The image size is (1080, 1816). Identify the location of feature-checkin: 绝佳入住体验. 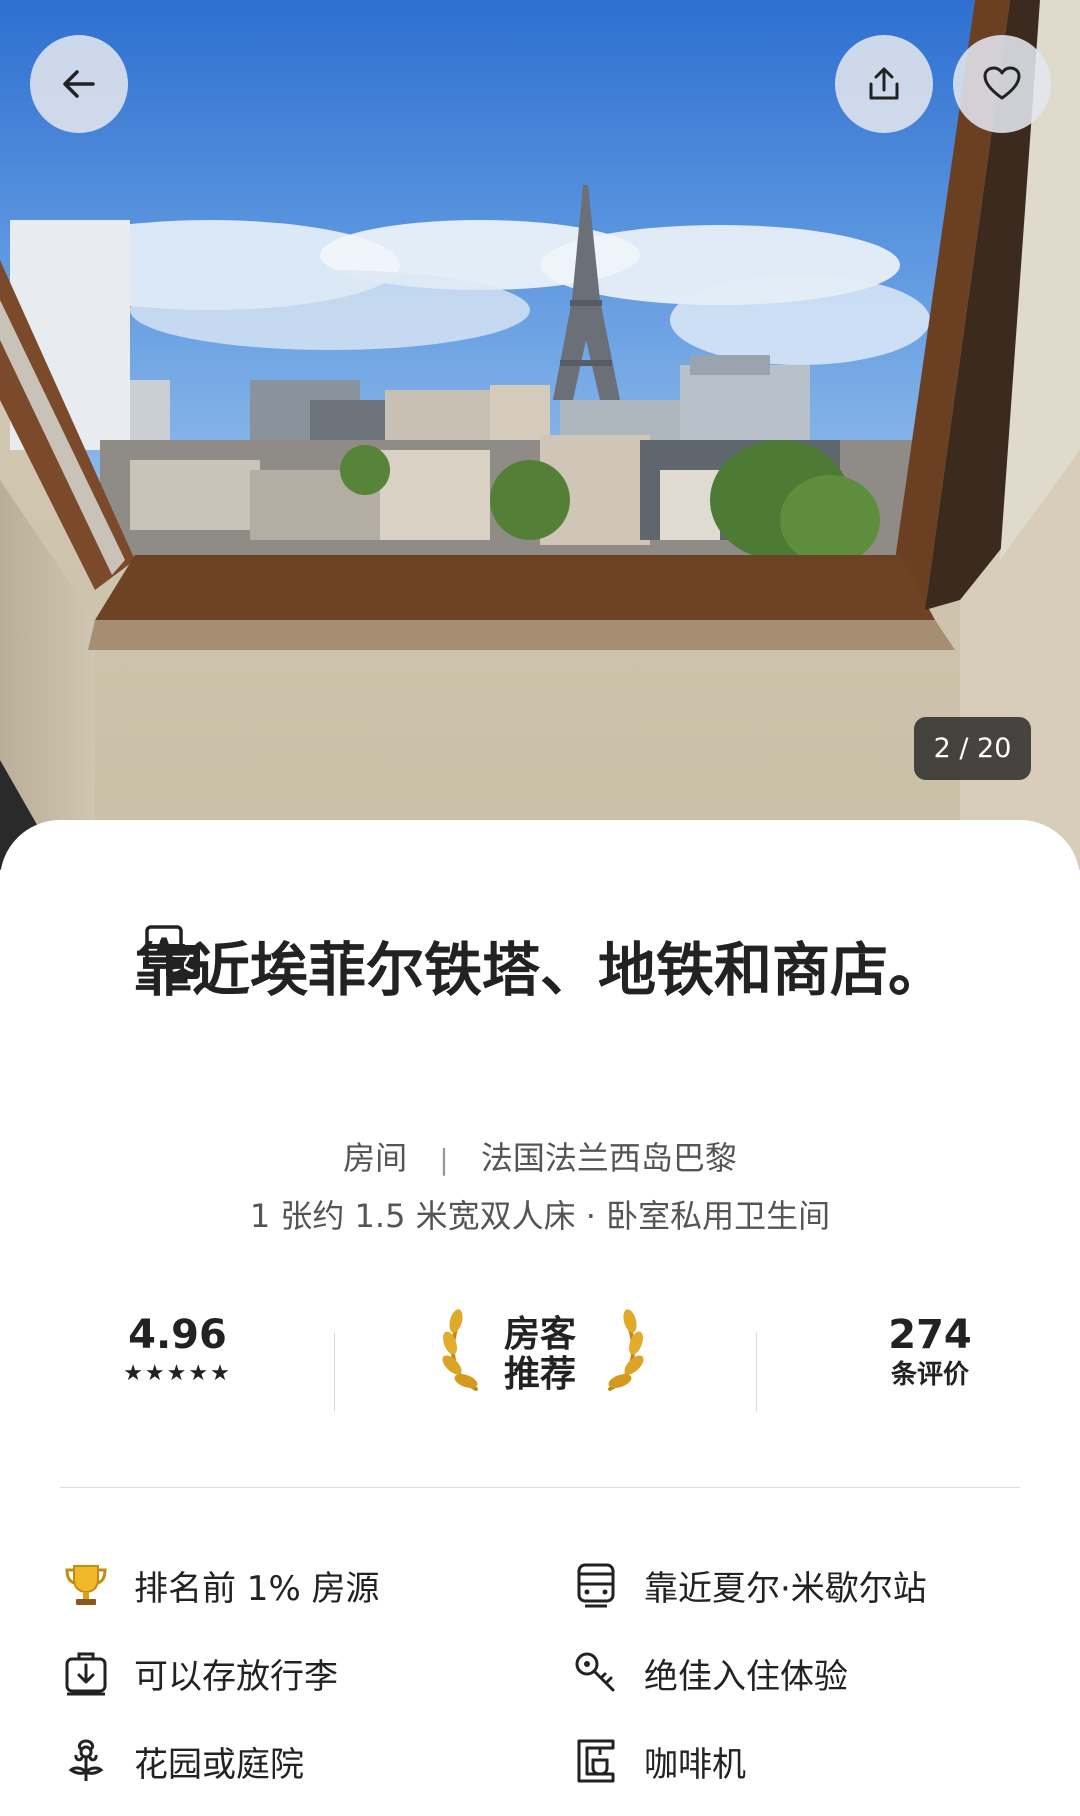
(709, 1673).